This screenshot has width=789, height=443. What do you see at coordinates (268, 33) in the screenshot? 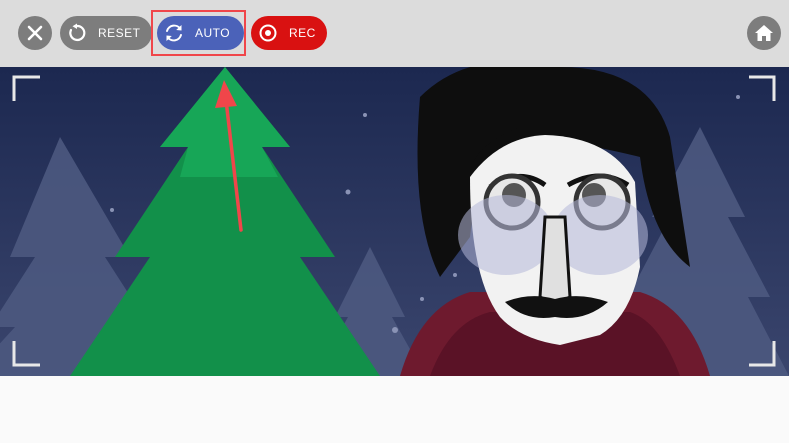
I see `record-icon` at bounding box center [268, 33].